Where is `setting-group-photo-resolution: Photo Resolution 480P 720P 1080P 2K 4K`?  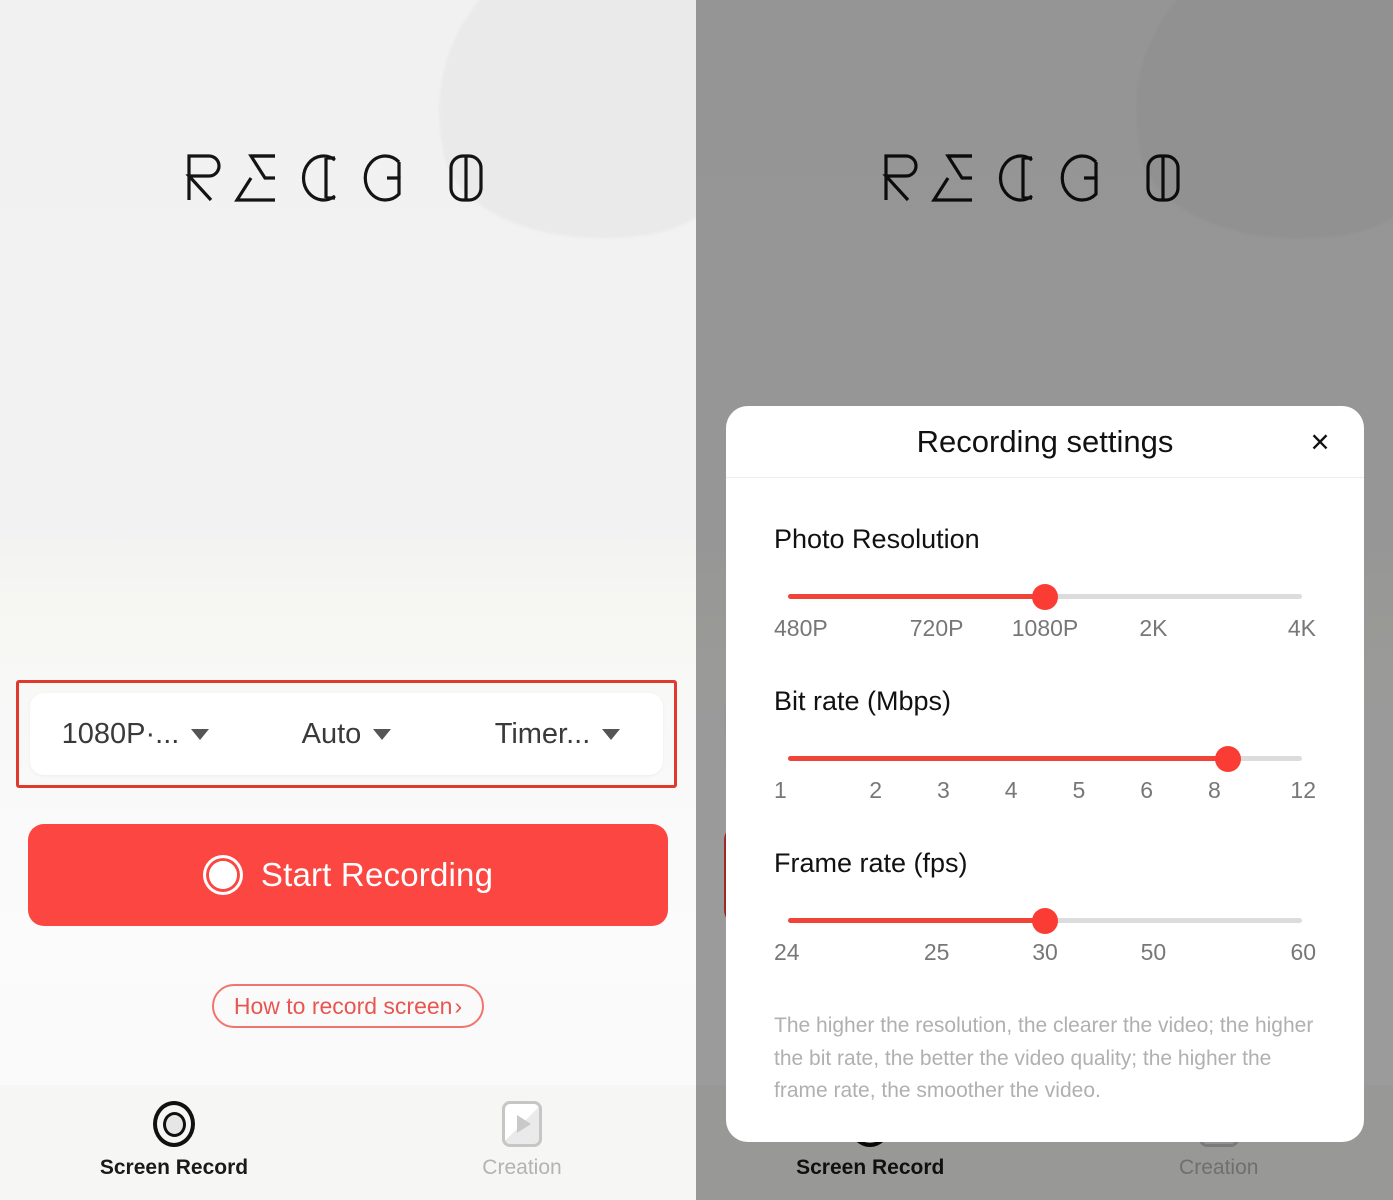 setting-group-photo-resolution: Photo Resolution 480P 720P 1080P 2K 4K is located at coordinates (1045, 583).